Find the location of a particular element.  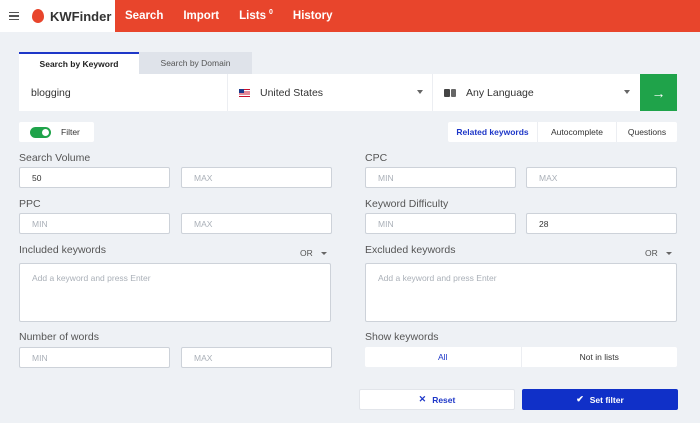

kwfinder-logo-icon is located at coordinates (38, 16).